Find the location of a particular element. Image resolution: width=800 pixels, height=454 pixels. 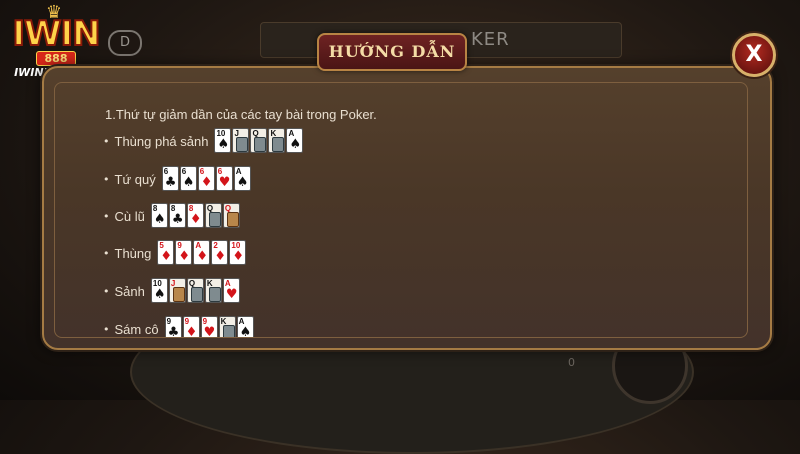

card-group: 10 ♠ J Q K A ♠ is located at coordinates (259, 141).